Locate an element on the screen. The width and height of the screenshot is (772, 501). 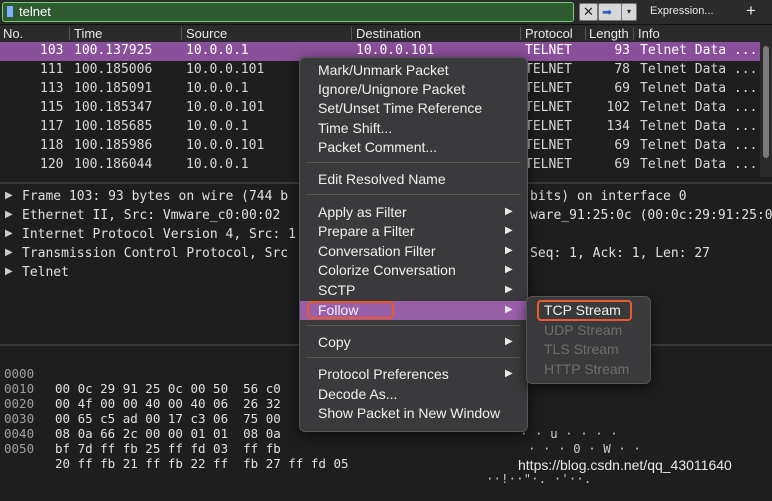
menu-item-colorize-conversation: Colorize Conversation ▶ is located at coordinates (413, 270).